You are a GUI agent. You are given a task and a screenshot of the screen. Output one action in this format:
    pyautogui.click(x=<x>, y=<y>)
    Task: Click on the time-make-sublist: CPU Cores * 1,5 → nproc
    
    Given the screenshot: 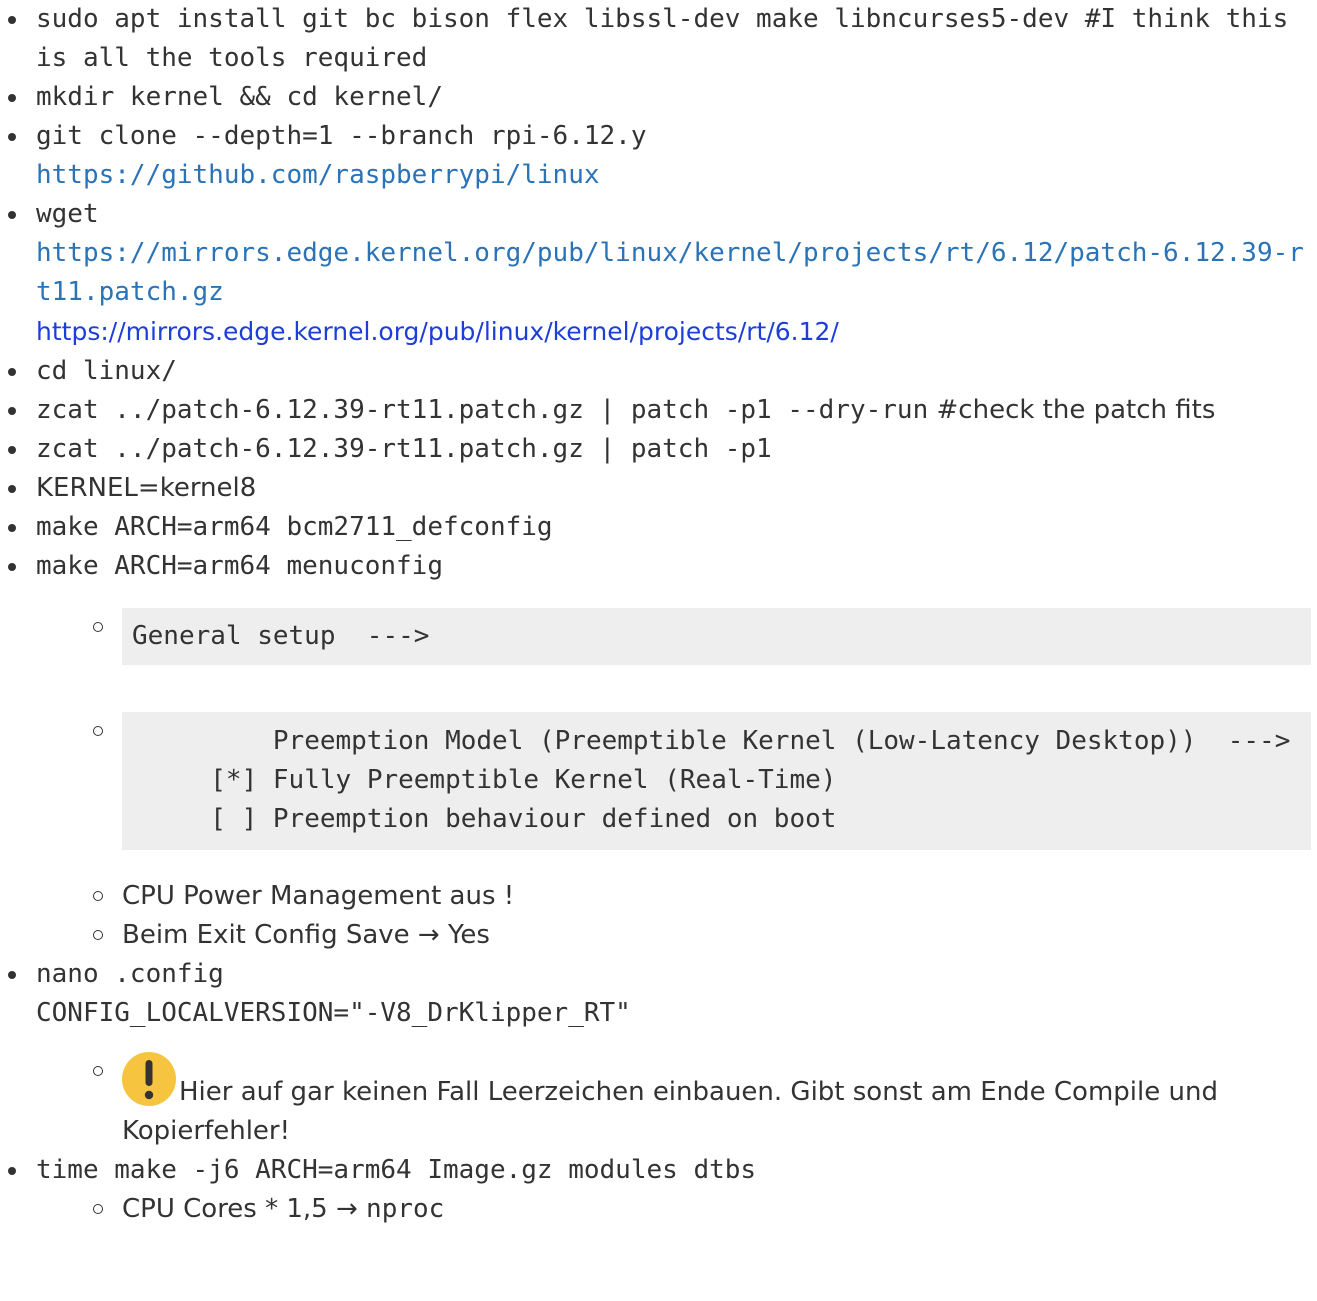 What is the action you would take?
    pyautogui.click(x=676, y=1209)
    